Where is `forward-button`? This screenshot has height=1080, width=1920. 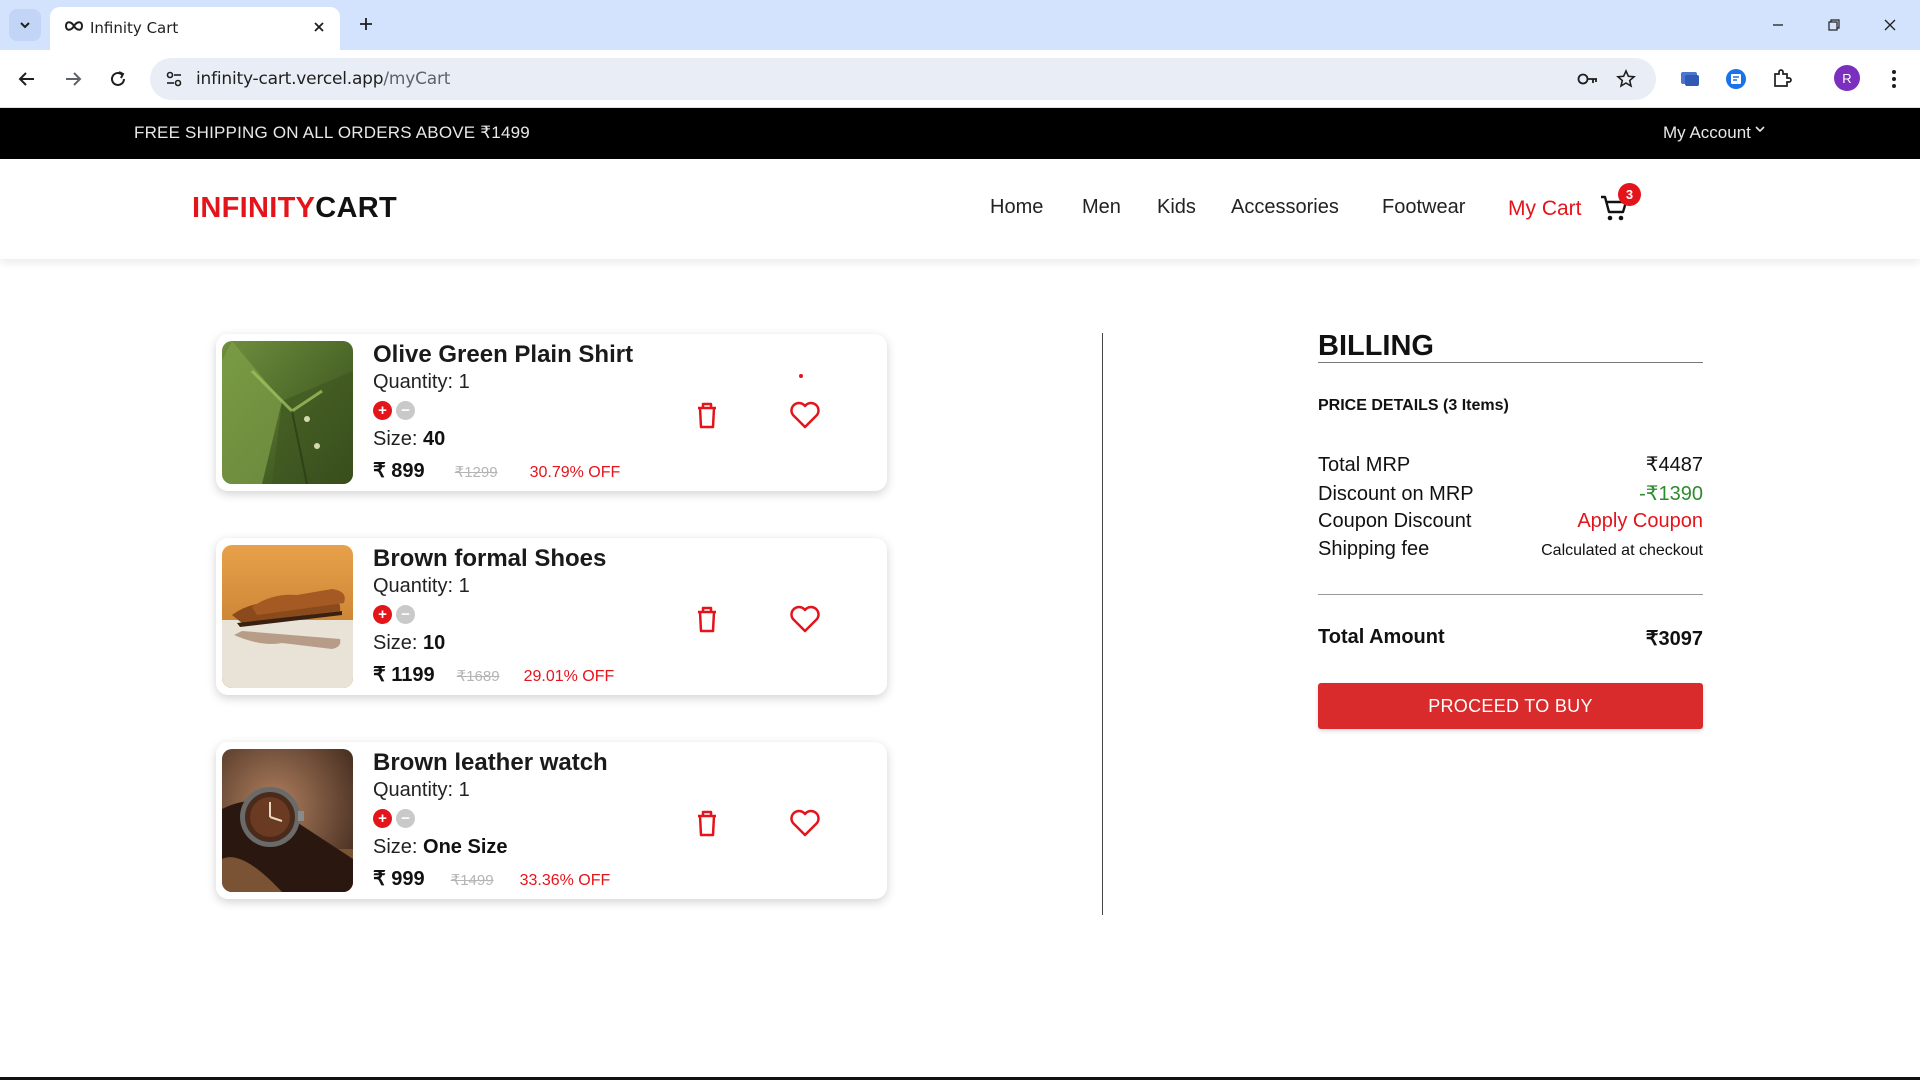
forward-button is located at coordinates (73, 79).